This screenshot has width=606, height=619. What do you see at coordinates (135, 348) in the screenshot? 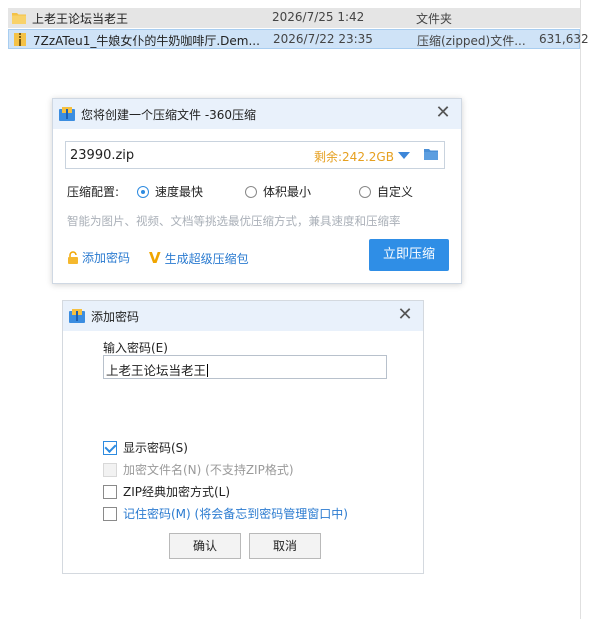
I see `password-input-label: 输入密码(E)` at bounding box center [135, 348].